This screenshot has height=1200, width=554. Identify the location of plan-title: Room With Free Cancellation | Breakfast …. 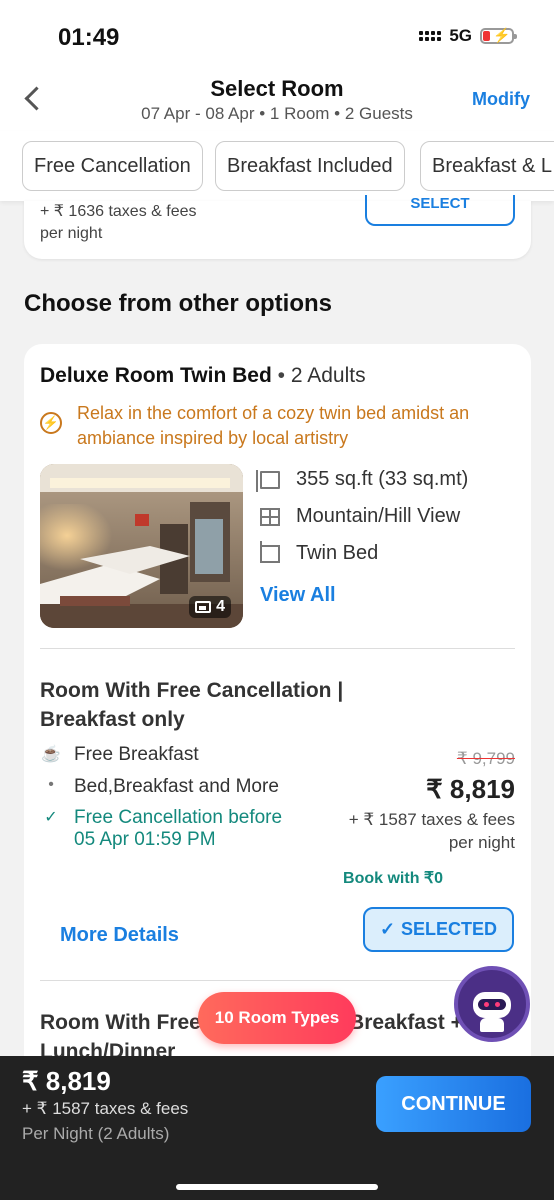
(192, 705).